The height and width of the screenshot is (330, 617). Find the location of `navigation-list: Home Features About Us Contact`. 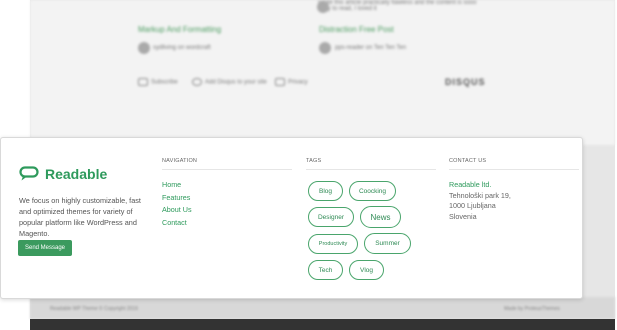

navigation-list: Home Features About Us Contact is located at coordinates (177, 205).